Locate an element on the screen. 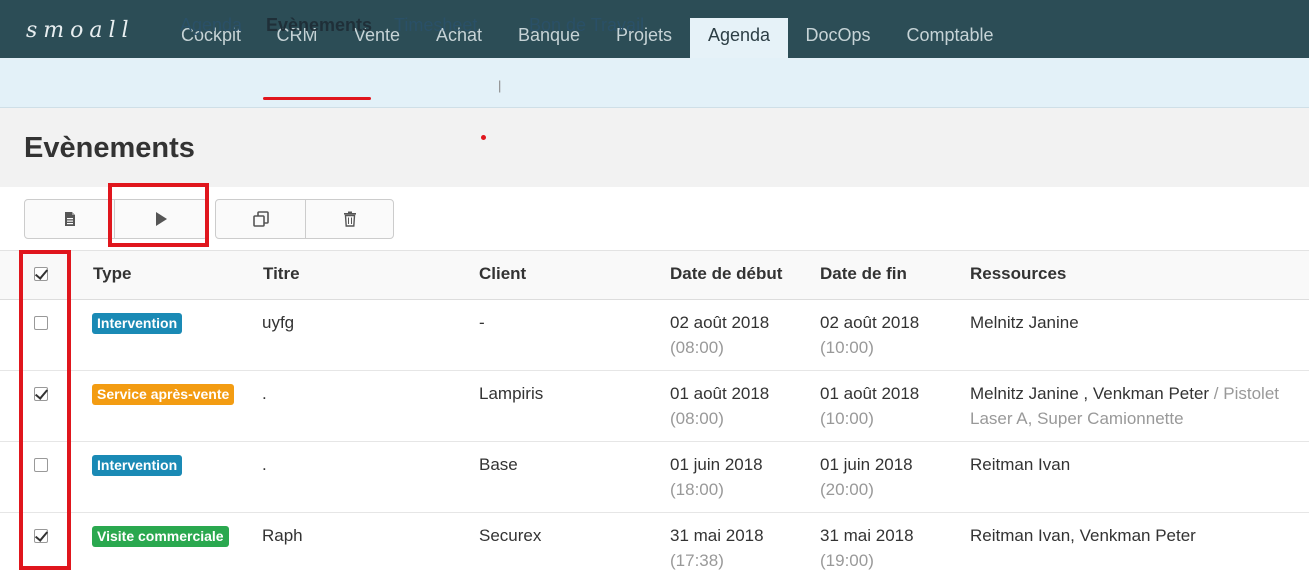 This screenshot has height=575, width=1309. row-end-date: 01 juin 2018 is located at coordinates (866, 464).